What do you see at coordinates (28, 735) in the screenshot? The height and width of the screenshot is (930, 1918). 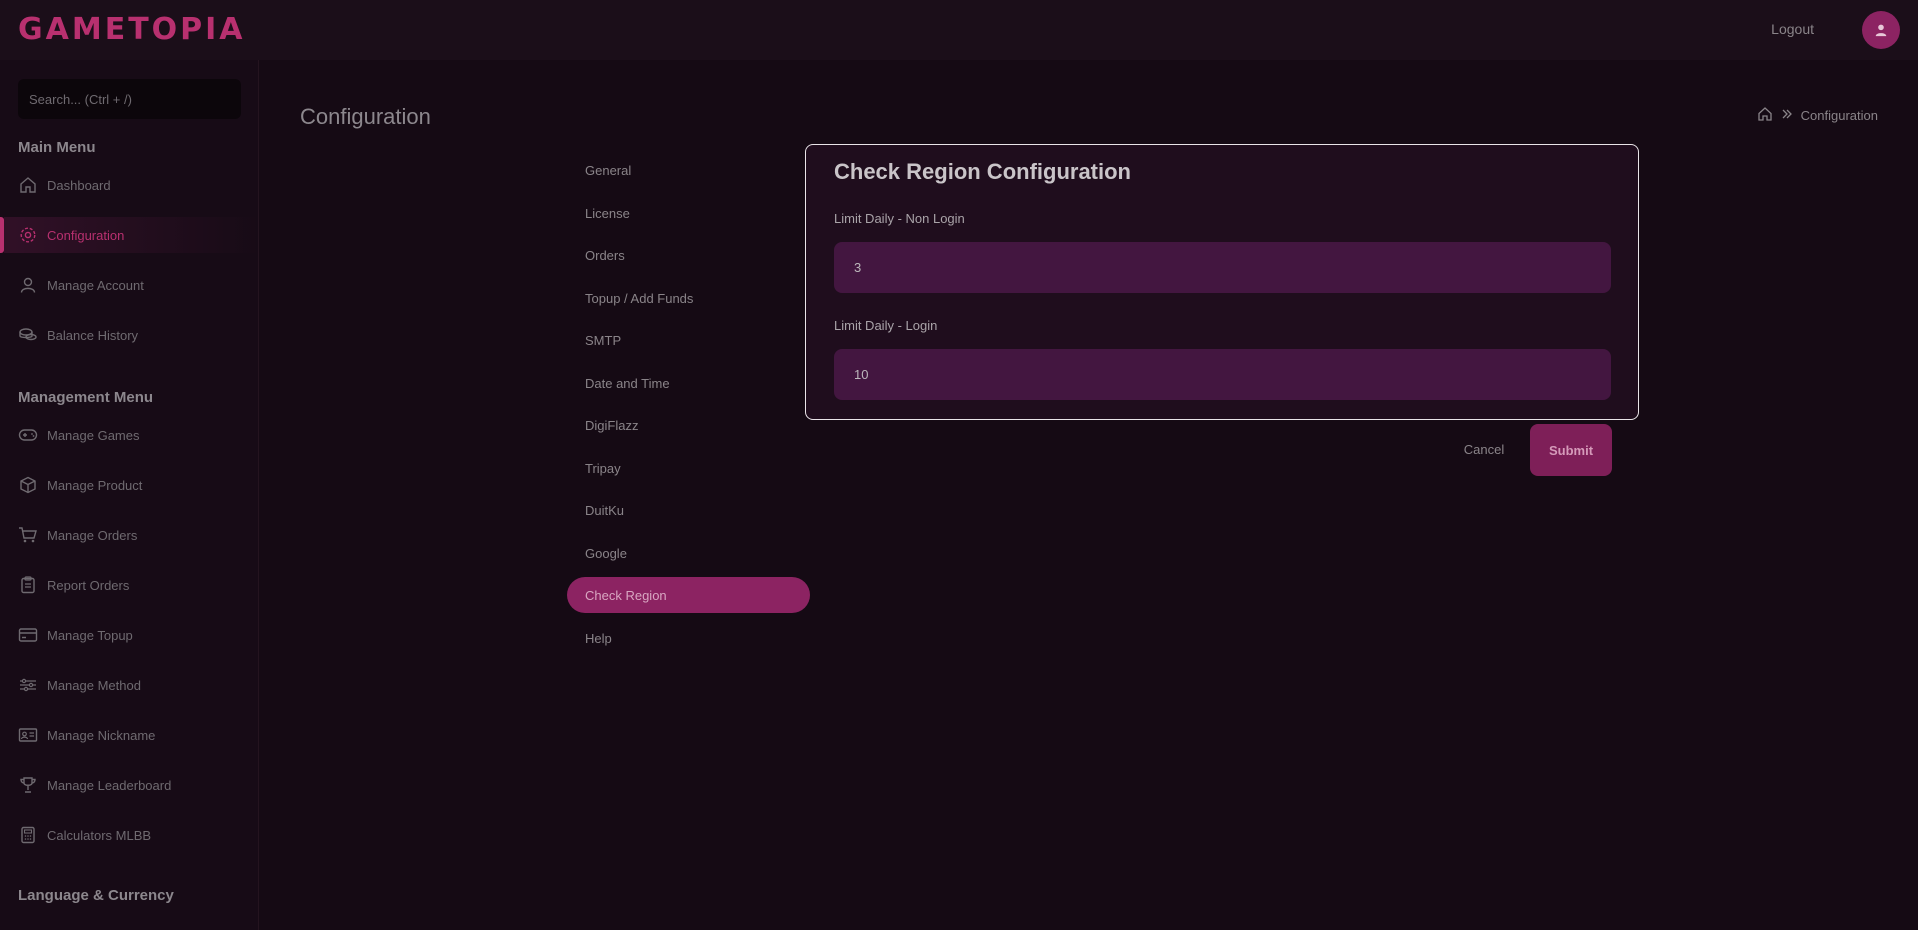 I see `id-card-icon` at bounding box center [28, 735].